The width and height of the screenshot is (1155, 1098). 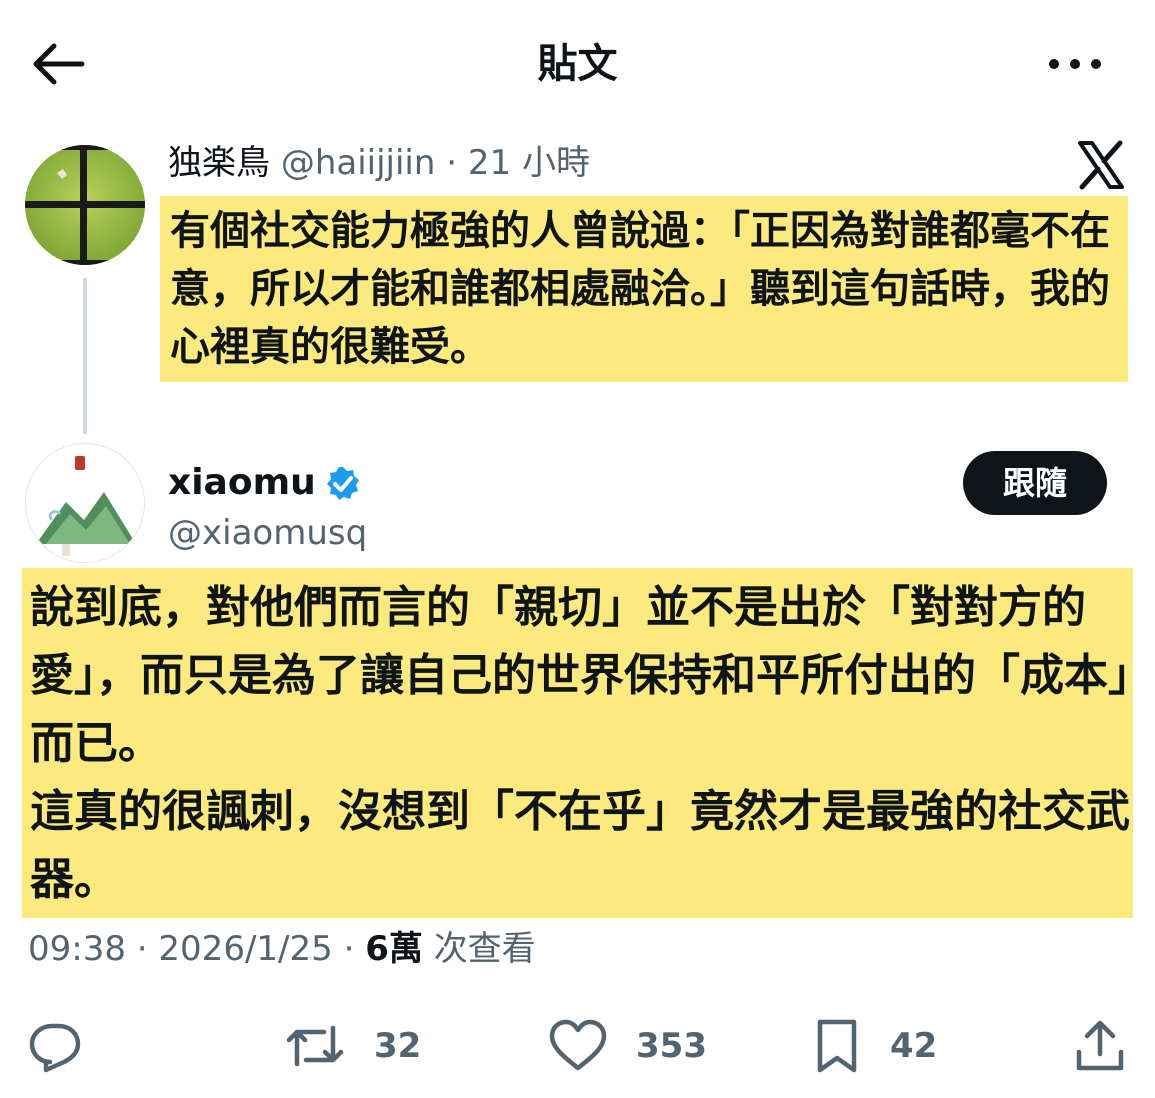 What do you see at coordinates (352, 1046) in the screenshot?
I see `retweet-button: 32` at bounding box center [352, 1046].